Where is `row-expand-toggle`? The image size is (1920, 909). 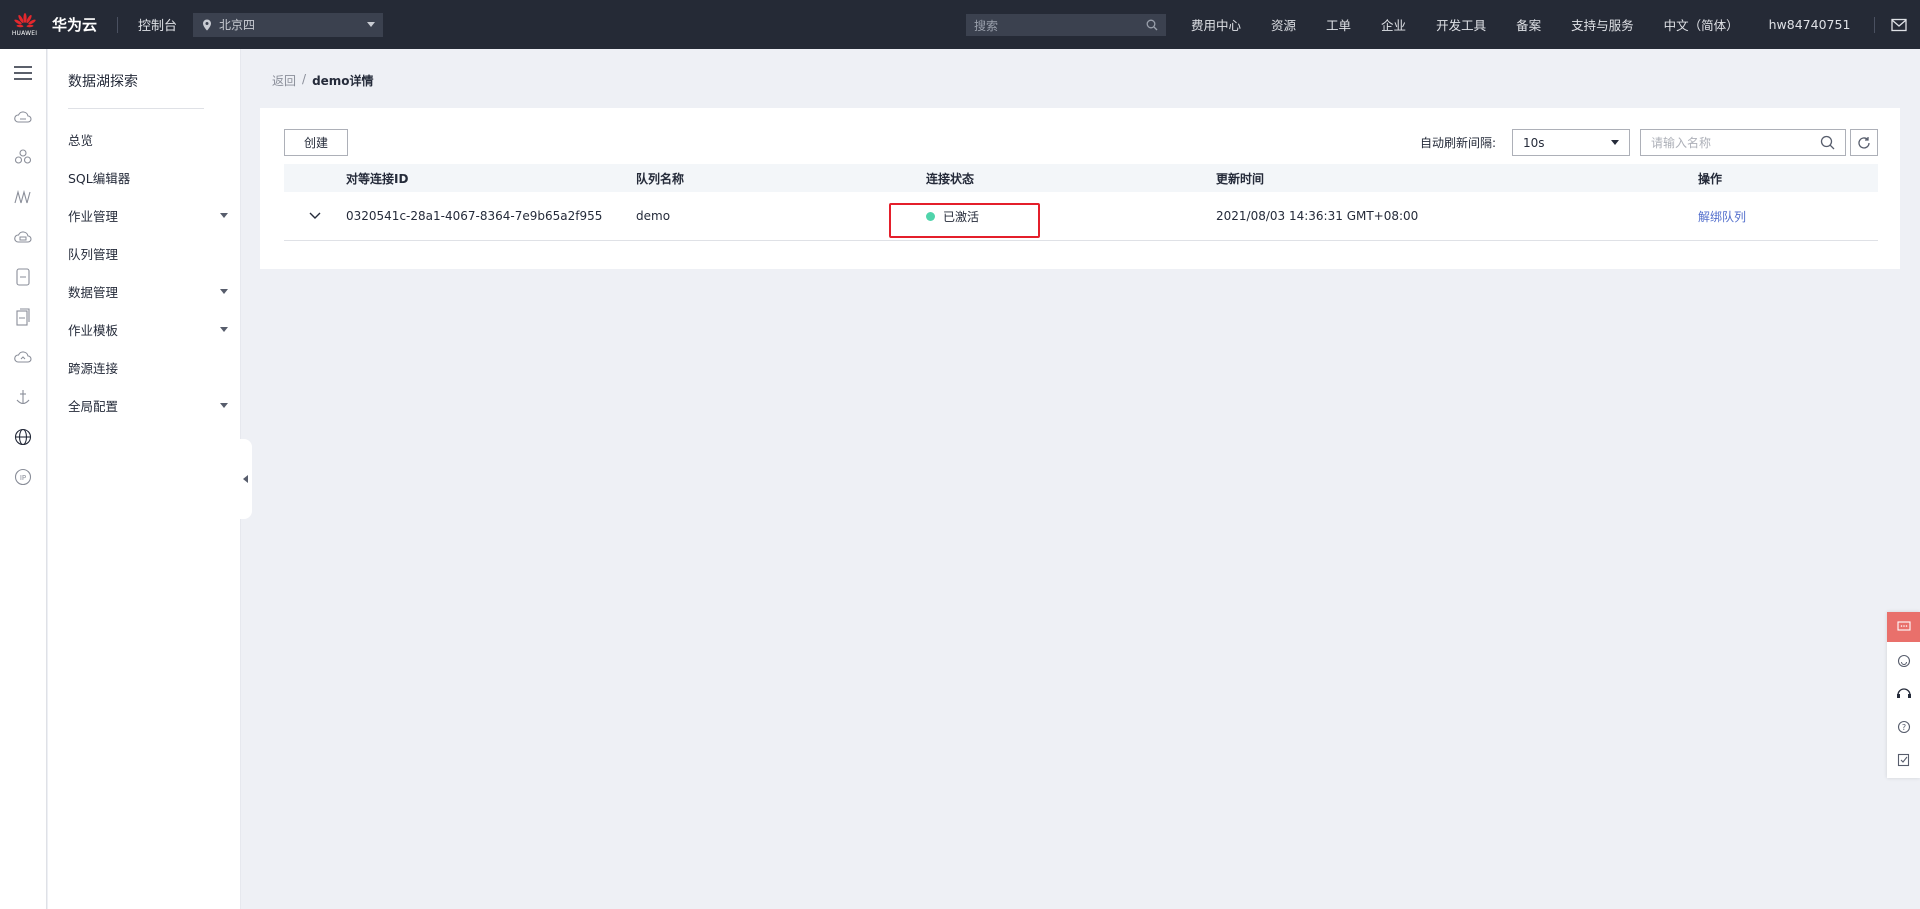
row-expand-toggle is located at coordinates (315, 216).